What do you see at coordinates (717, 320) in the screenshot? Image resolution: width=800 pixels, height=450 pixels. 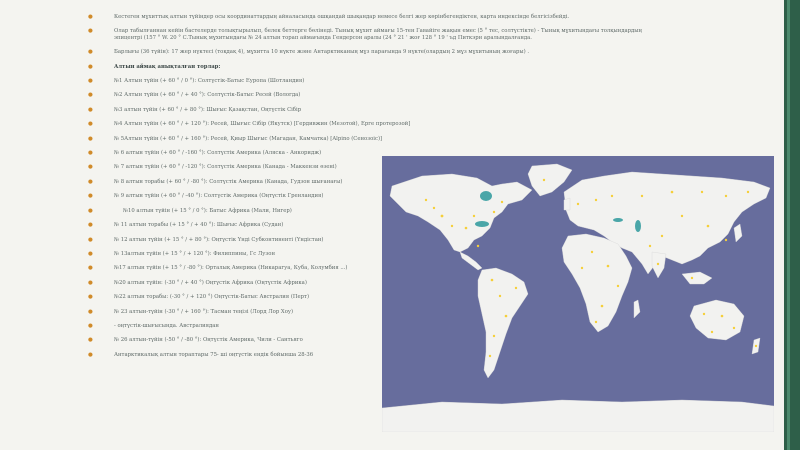 I see `australia` at bounding box center [717, 320].